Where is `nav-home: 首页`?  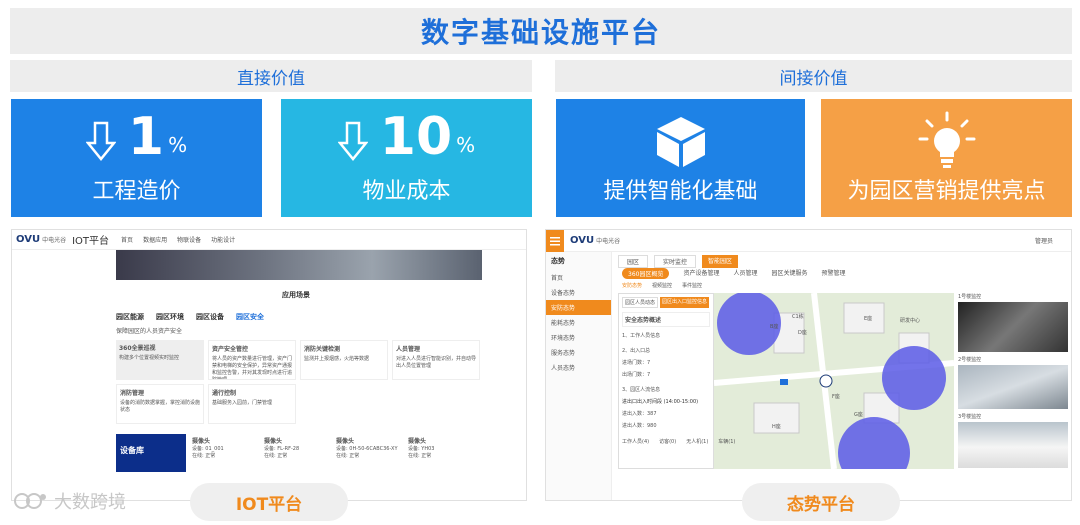
nav-home: 首页 is located at coordinates (127, 239).